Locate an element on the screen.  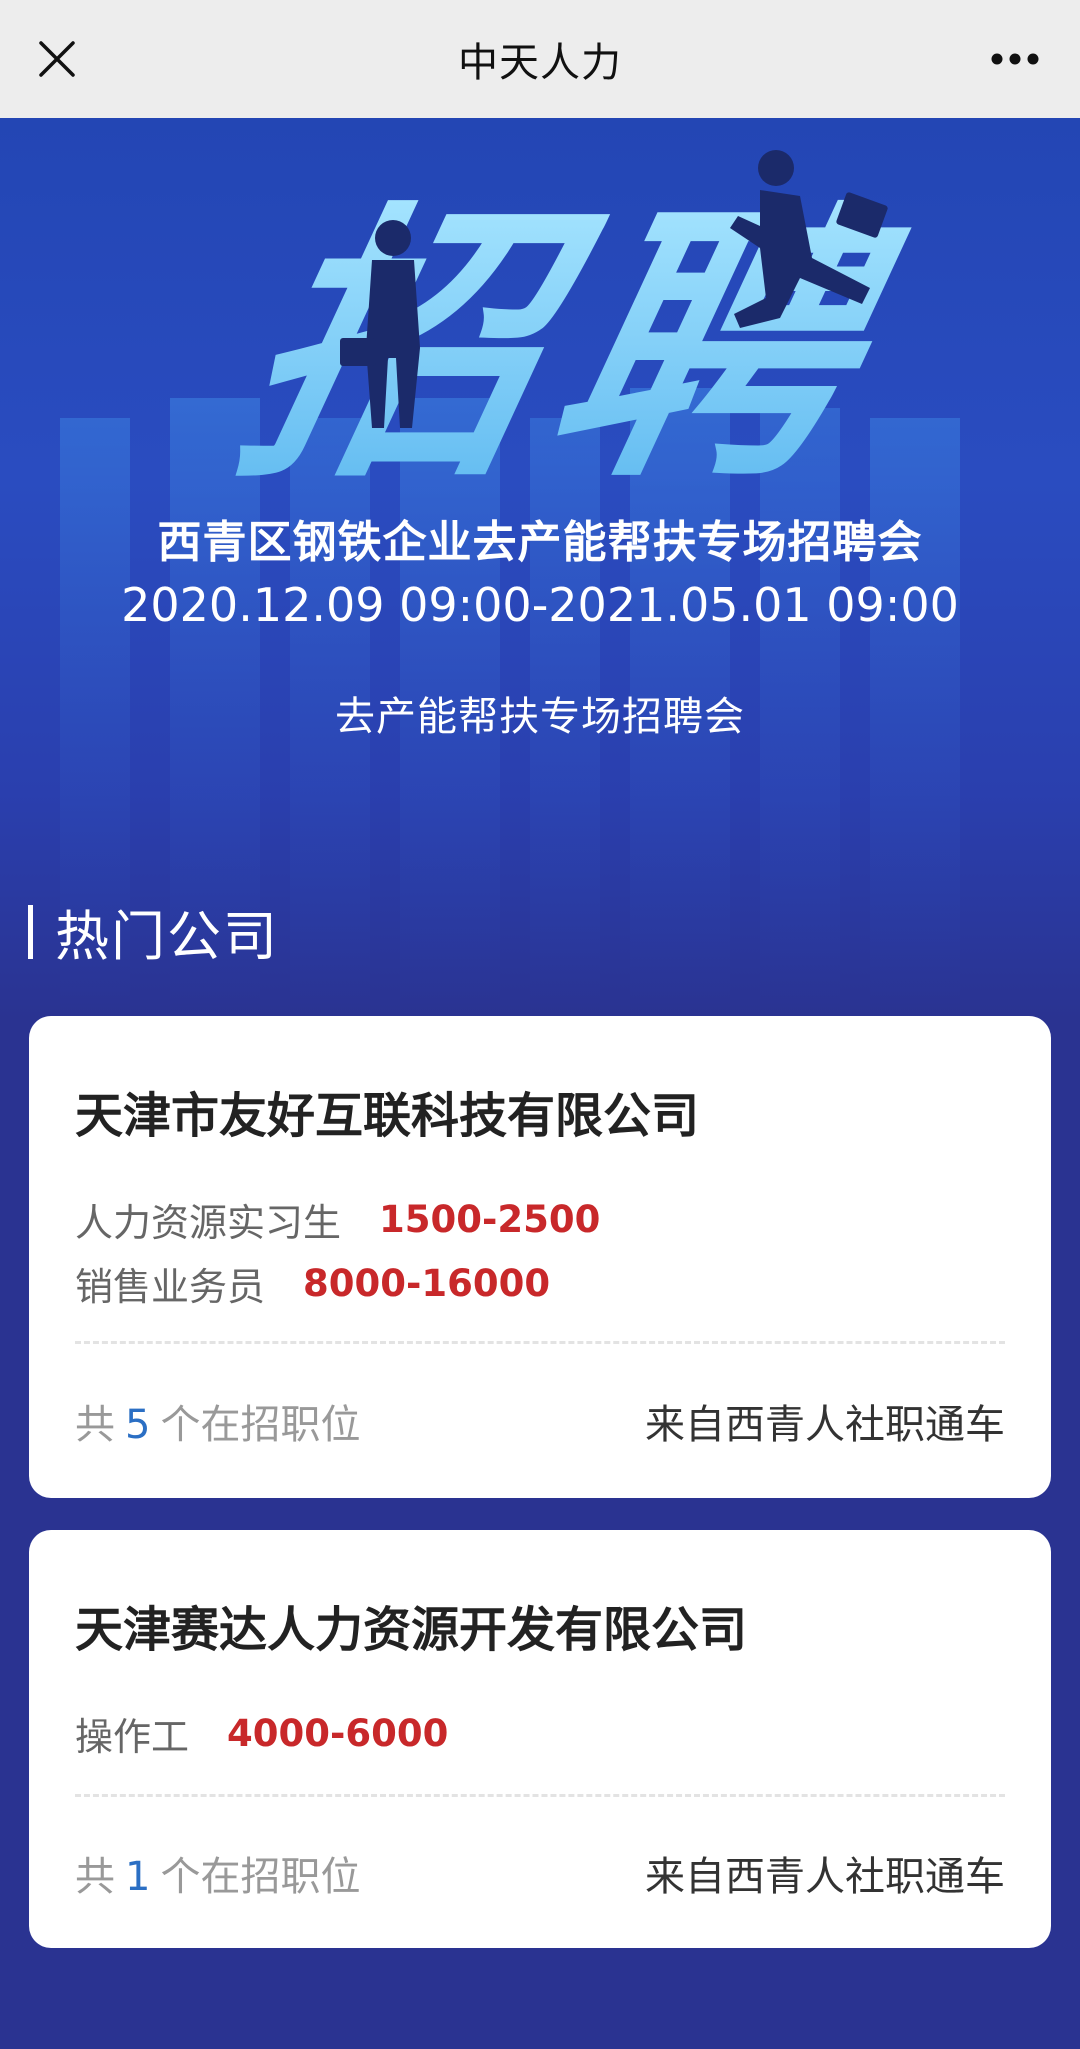
close-icon is located at coordinates (57, 59).